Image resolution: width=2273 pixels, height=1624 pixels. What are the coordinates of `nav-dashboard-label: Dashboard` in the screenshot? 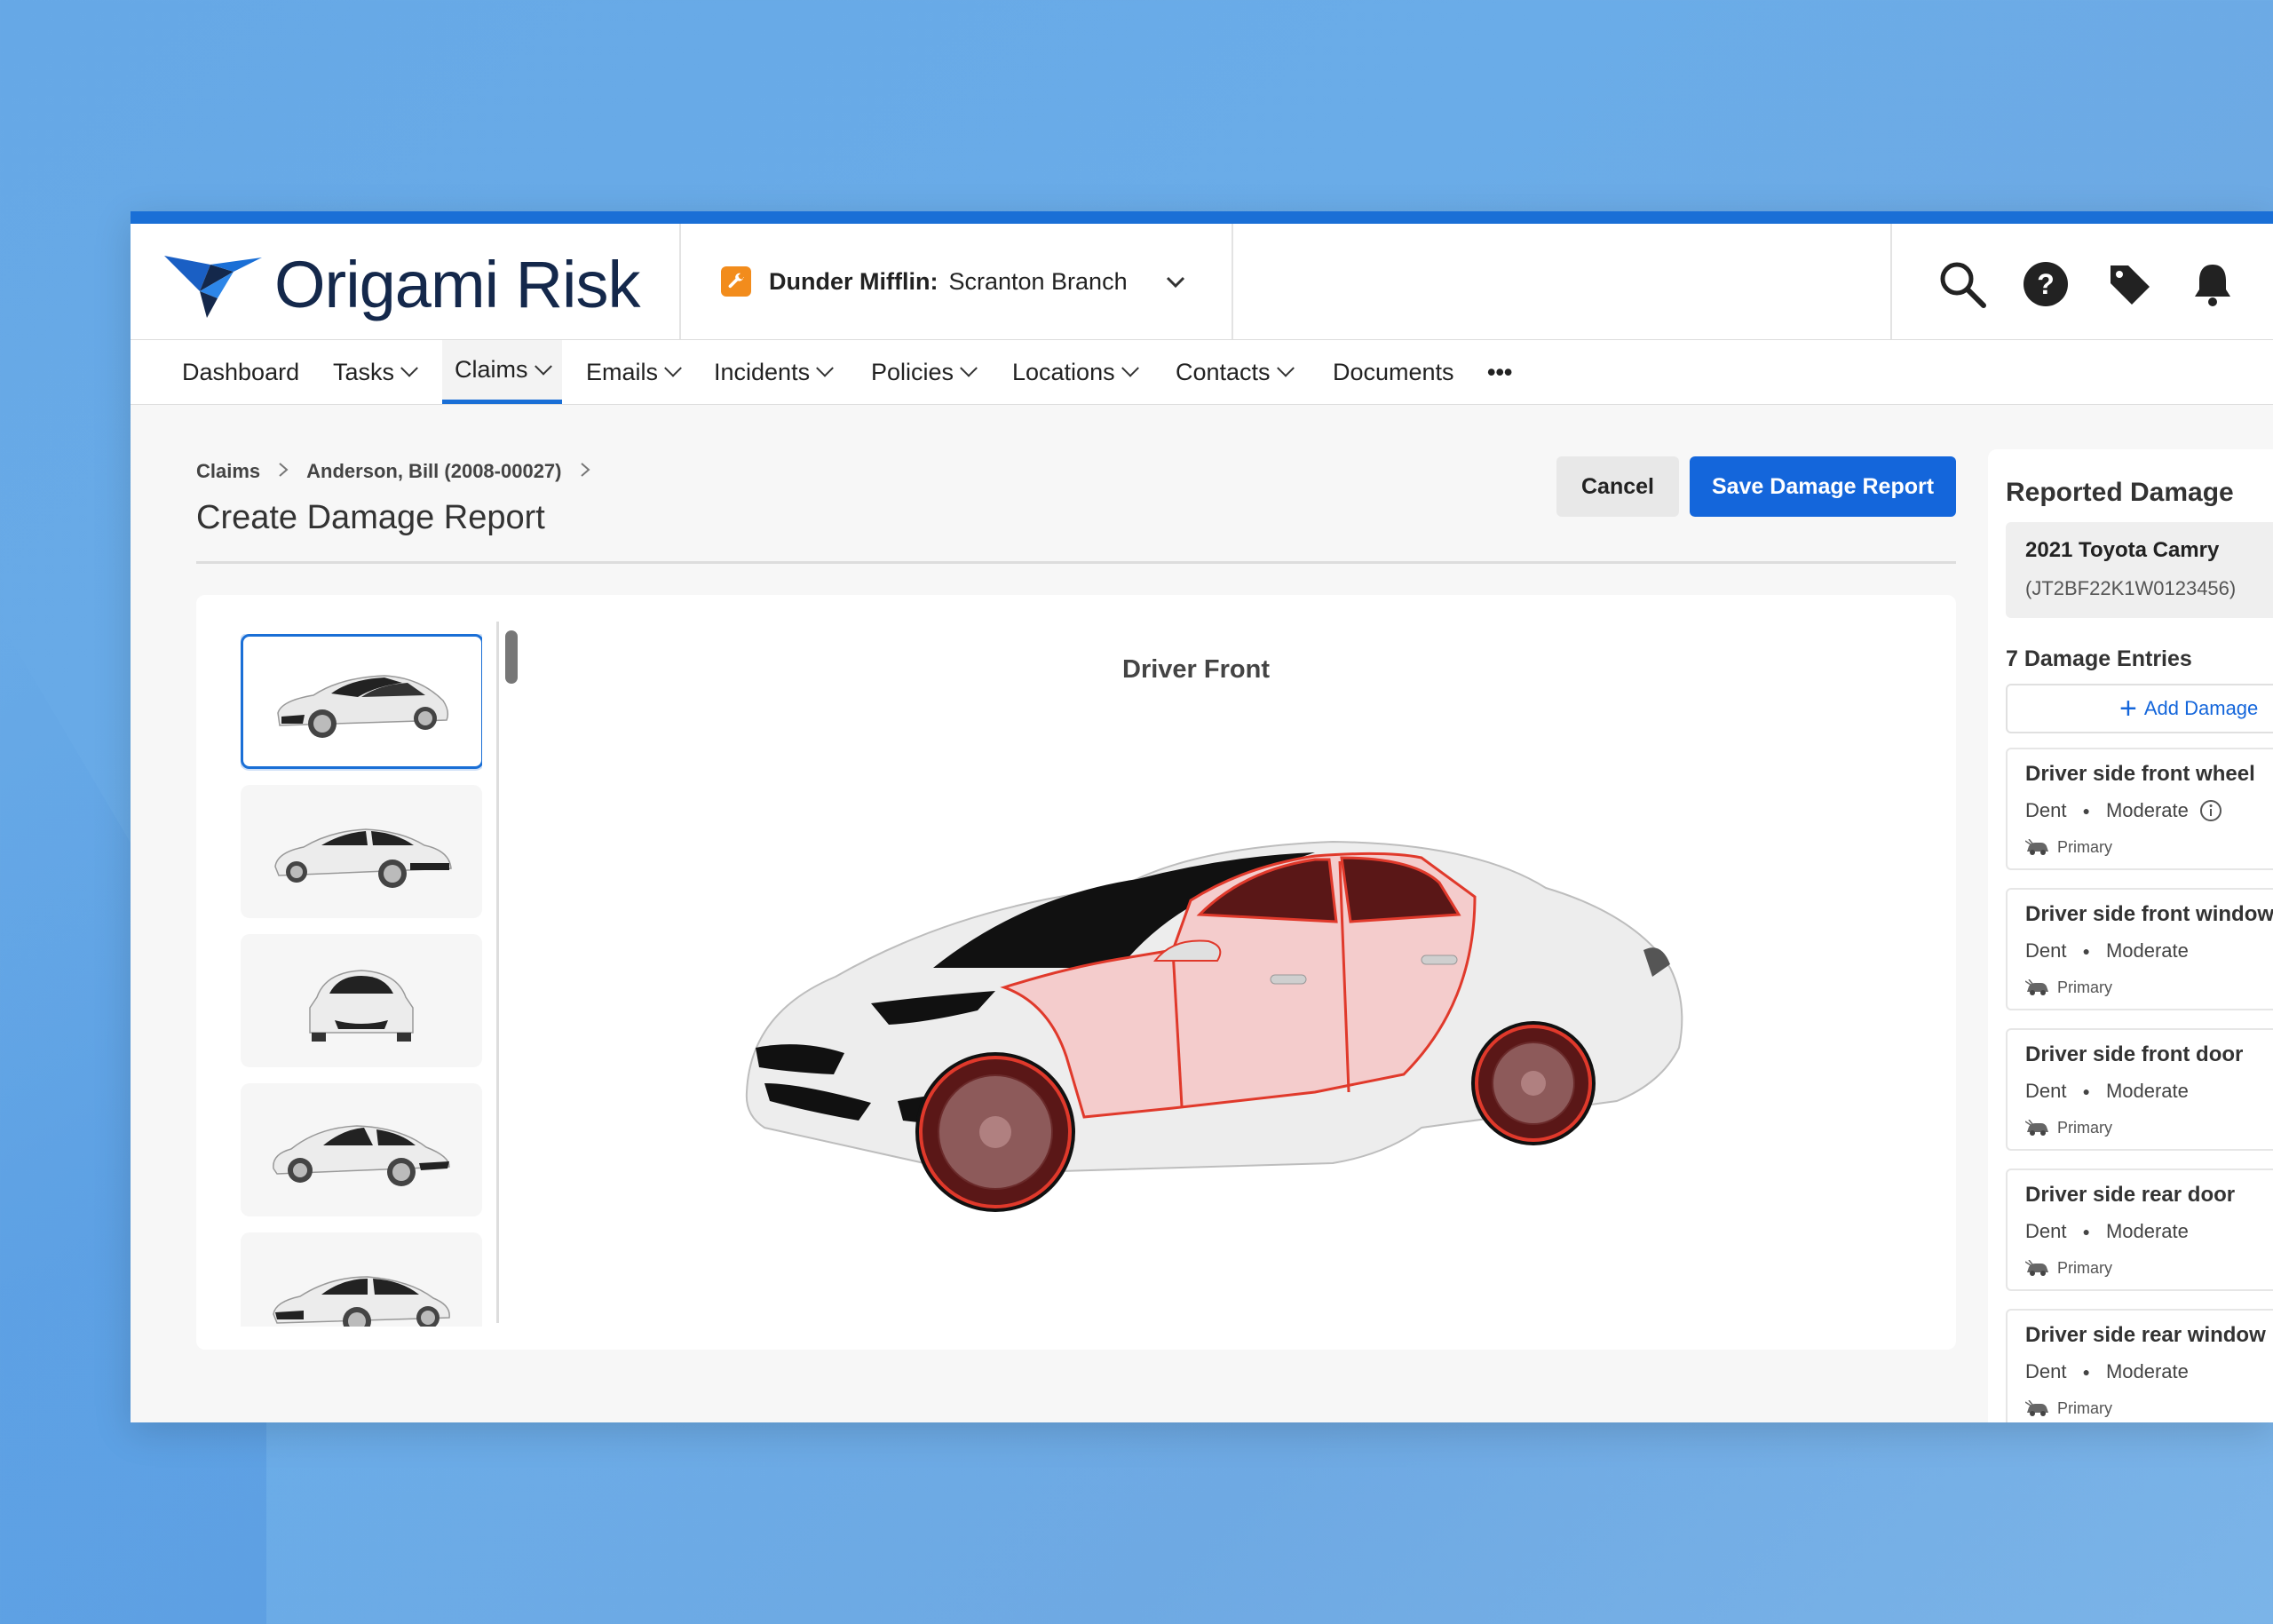 It's located at (241, 371).